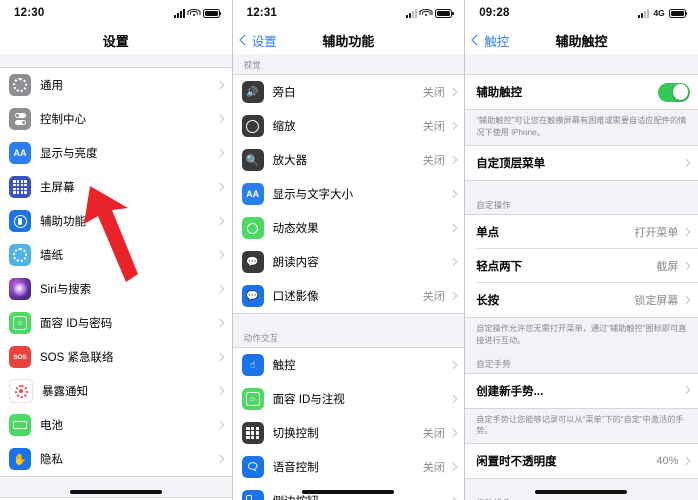 The width and height of the screenshot is (698, 500). Describe the element at coordinates (581, 299) in the screenshot. I see `row-long-press: 长按 锁定屏幕` at that location.